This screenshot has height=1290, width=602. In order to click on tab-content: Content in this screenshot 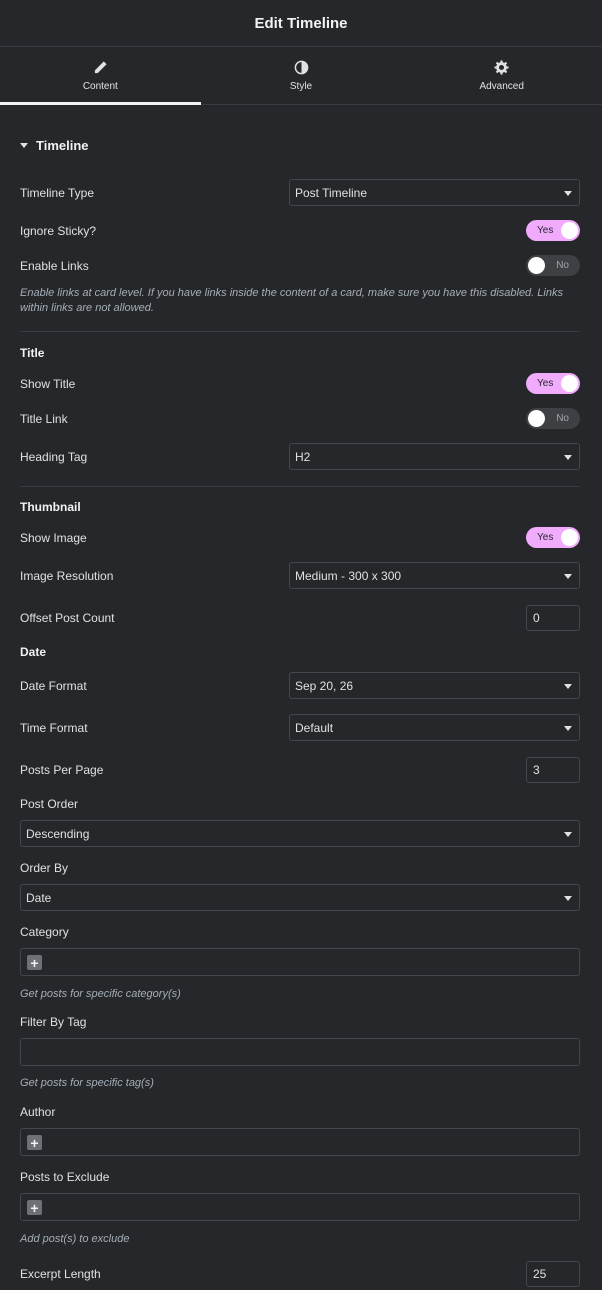, I will do `click(100, 76)`.